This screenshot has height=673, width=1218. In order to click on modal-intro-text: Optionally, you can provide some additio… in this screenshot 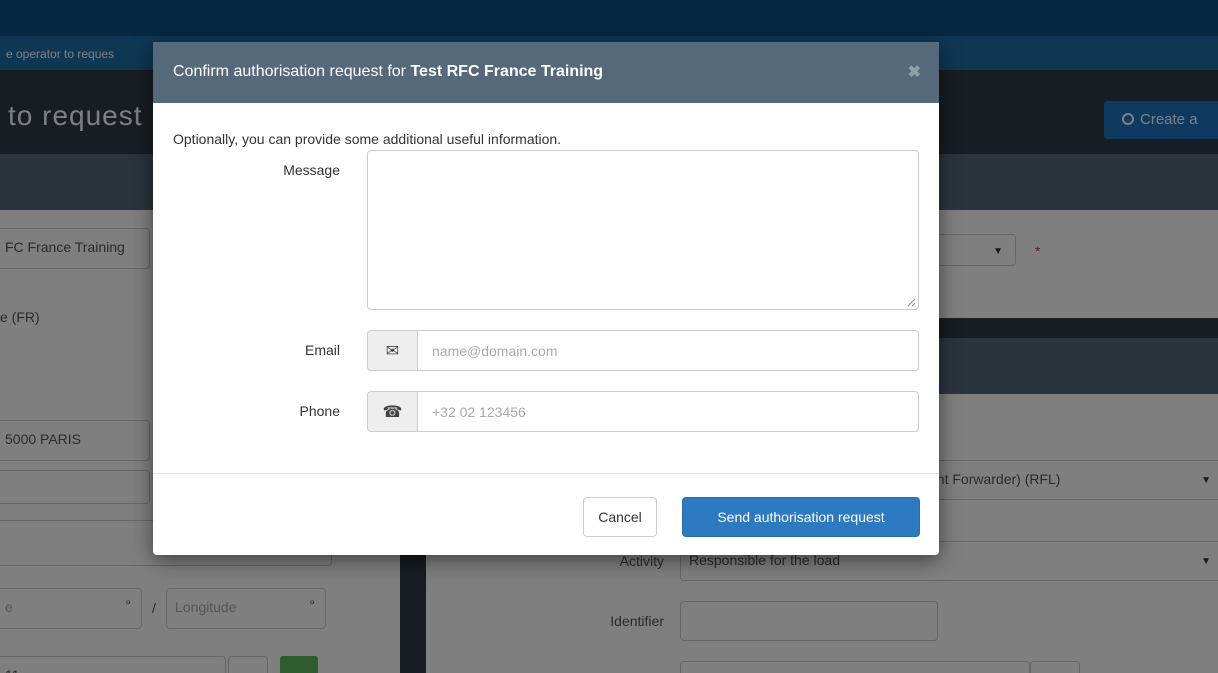, I will do `click(367, 139)`.